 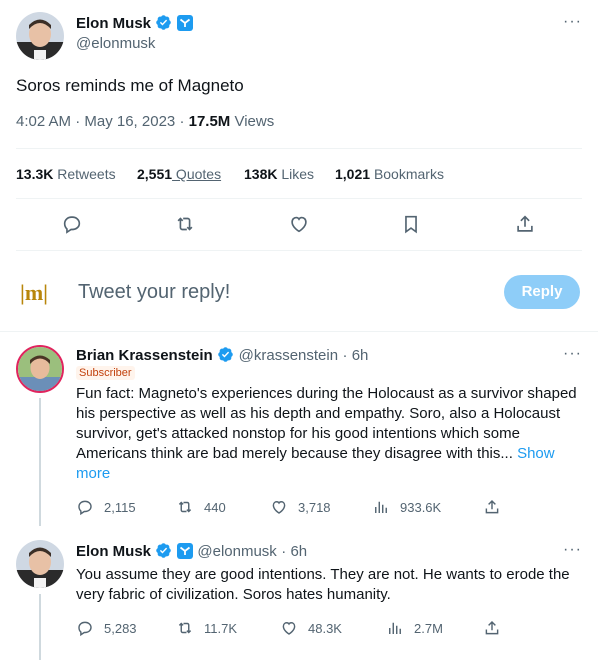 I want to click on retweet-count: 440, so click(x=215, y=507).